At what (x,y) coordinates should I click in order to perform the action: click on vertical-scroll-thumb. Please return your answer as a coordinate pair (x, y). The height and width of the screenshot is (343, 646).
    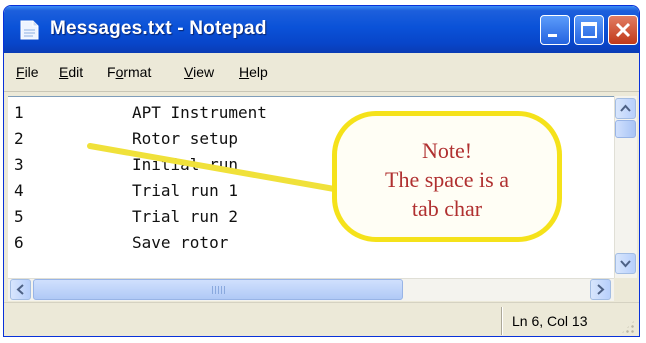
    Looking at the image, I should click on (625, 129).